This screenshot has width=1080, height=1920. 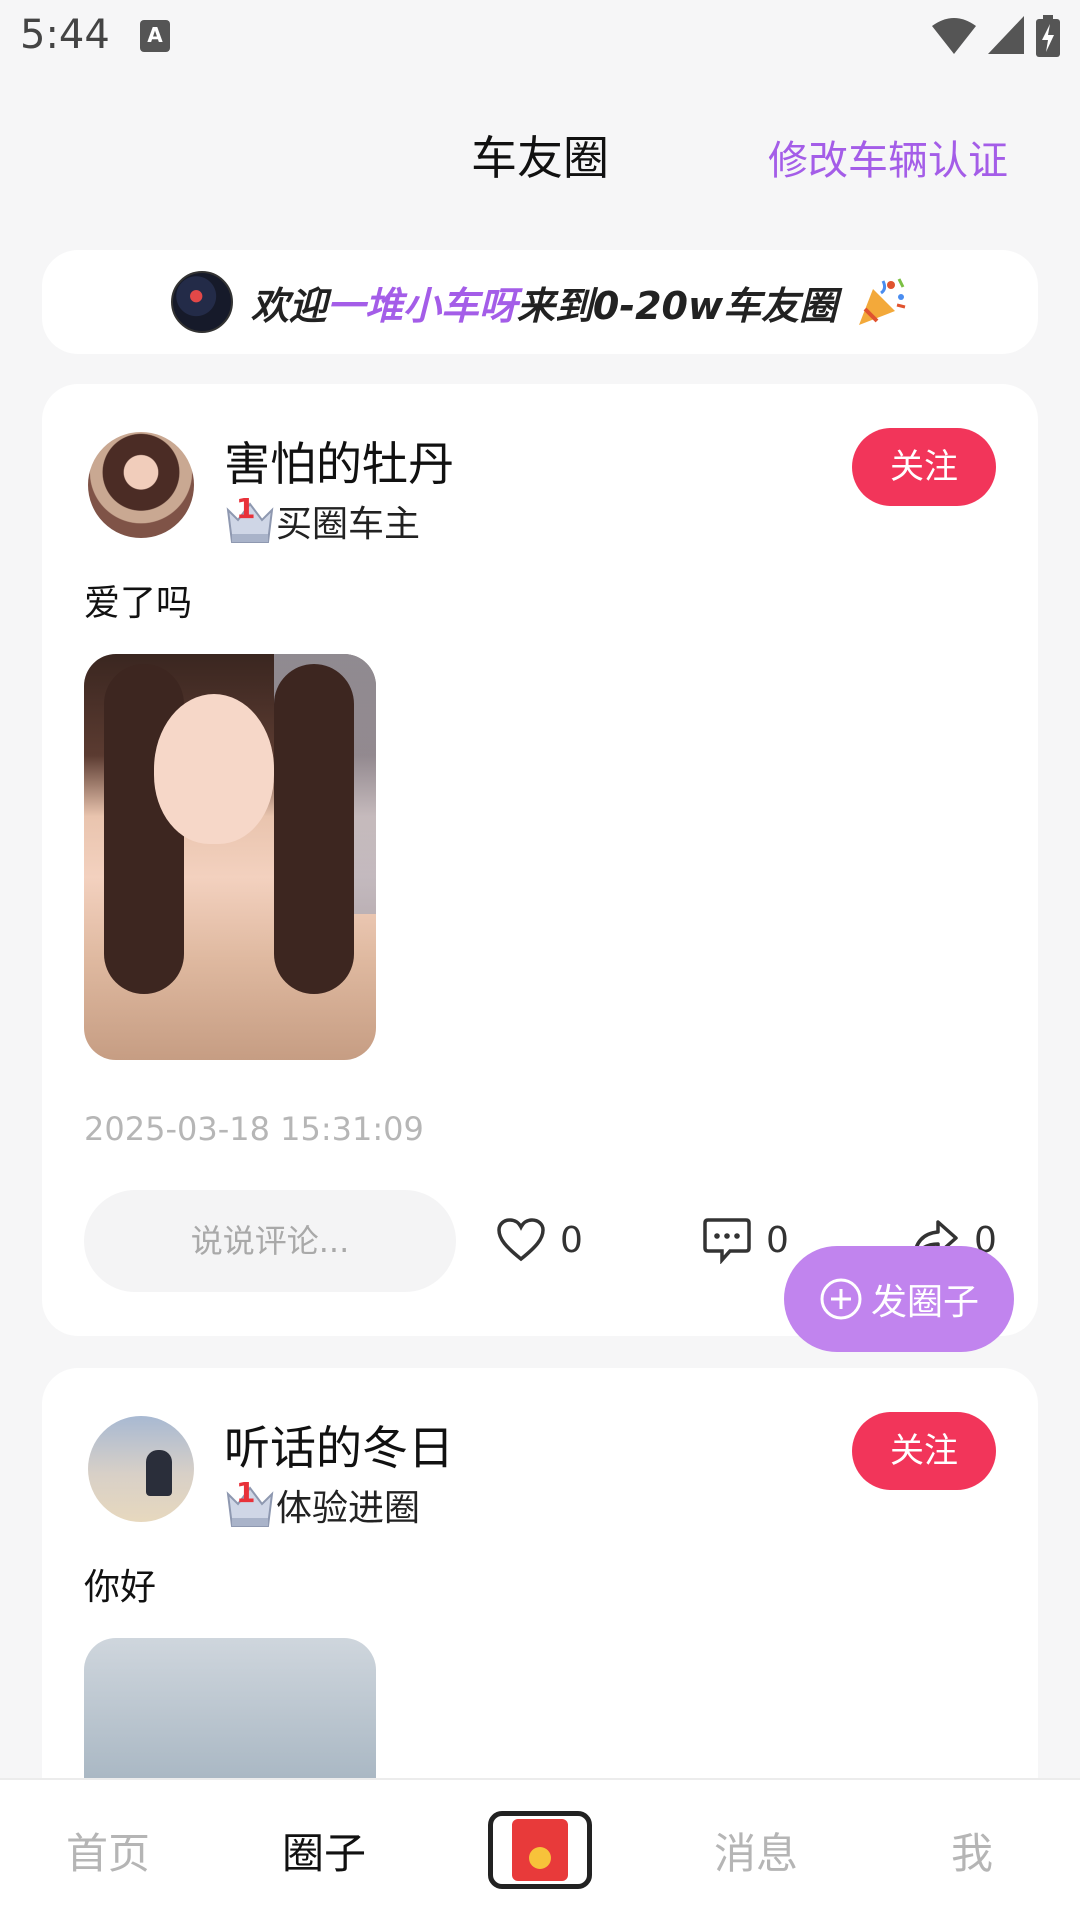 I want to click on post-username: 听话的冬日, so click(x=339, y=1445).